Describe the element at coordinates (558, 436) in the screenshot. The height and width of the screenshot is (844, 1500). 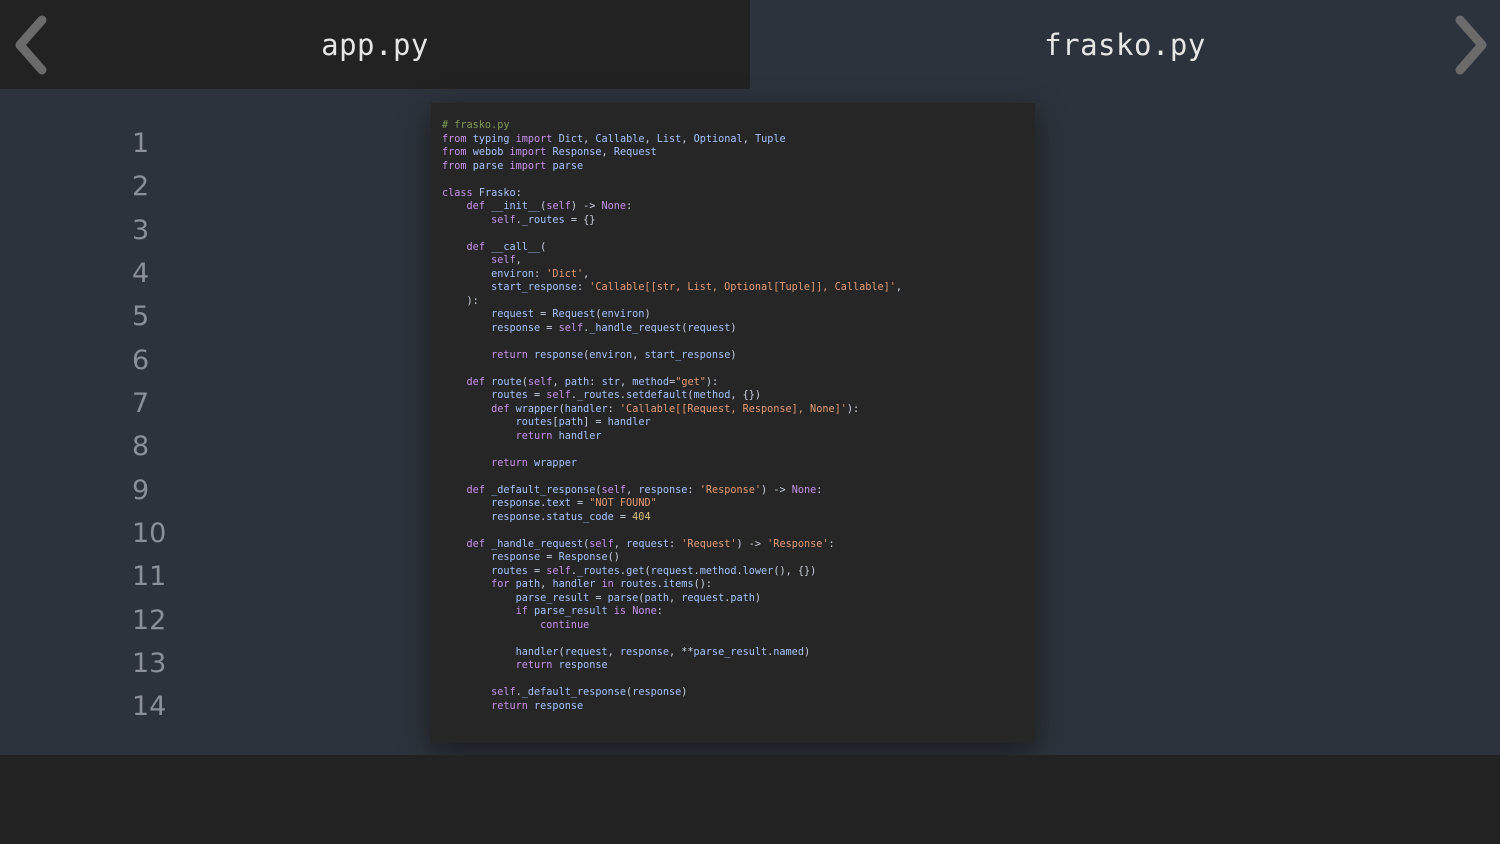
I see `code-line: return handler` at that location.